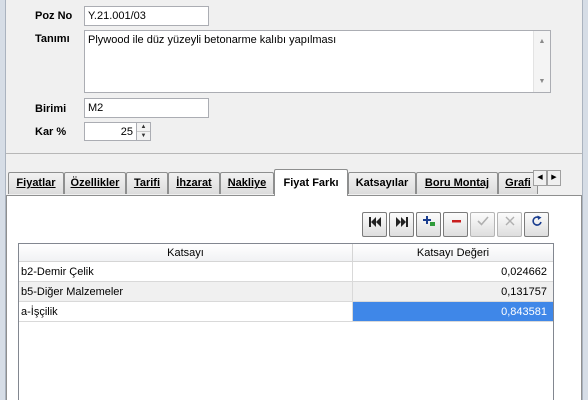 The width and height of the screenshot is (588, 400). I want to click on first-icon, so click(374, 222).